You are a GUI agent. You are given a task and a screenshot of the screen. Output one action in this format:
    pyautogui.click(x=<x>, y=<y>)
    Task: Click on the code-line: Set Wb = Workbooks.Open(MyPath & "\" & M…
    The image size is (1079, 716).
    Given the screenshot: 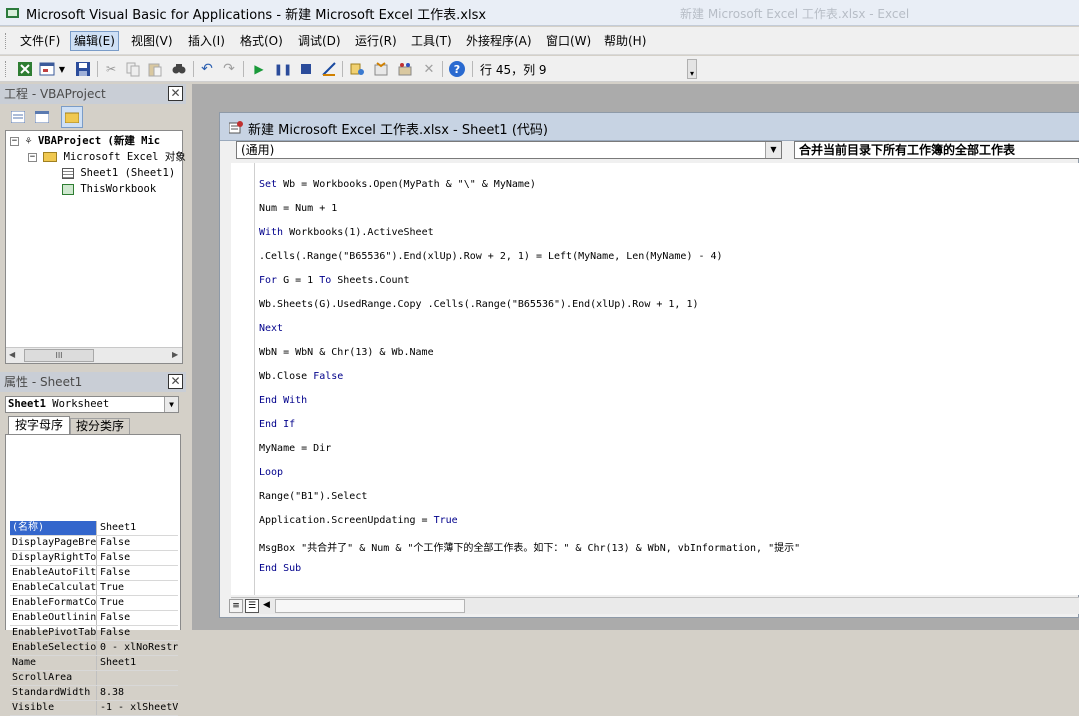 What is the action you would take?
    pyautogui.click(x=397, y=184)
    